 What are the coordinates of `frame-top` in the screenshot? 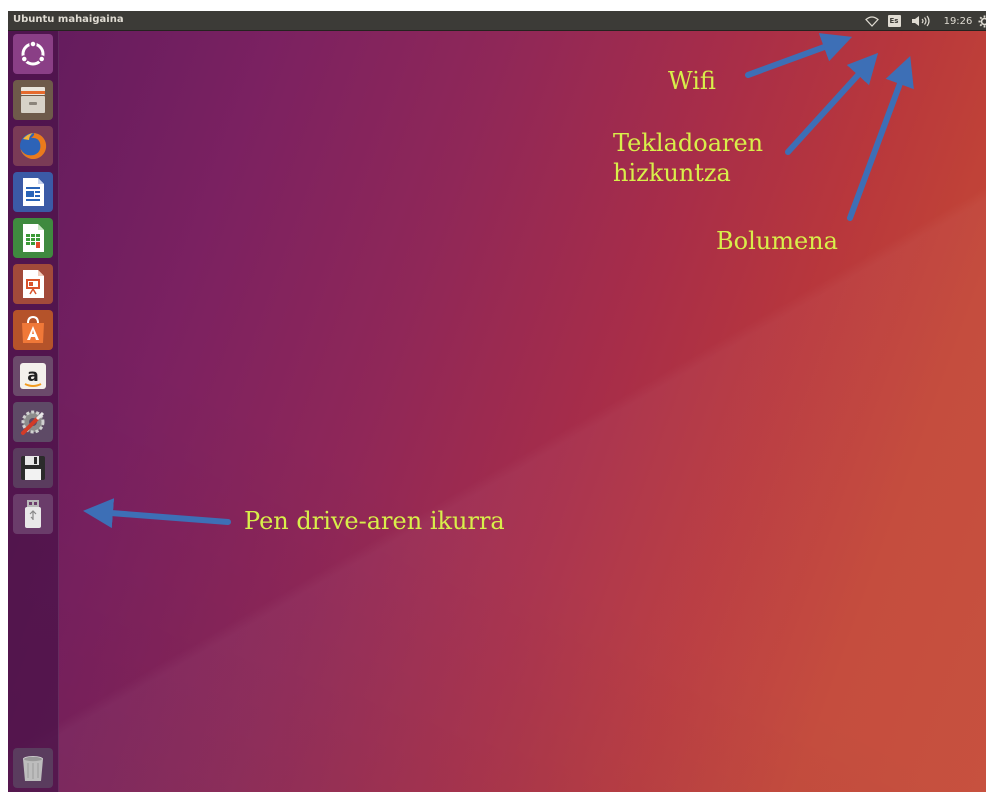 It's located at (493, 5).